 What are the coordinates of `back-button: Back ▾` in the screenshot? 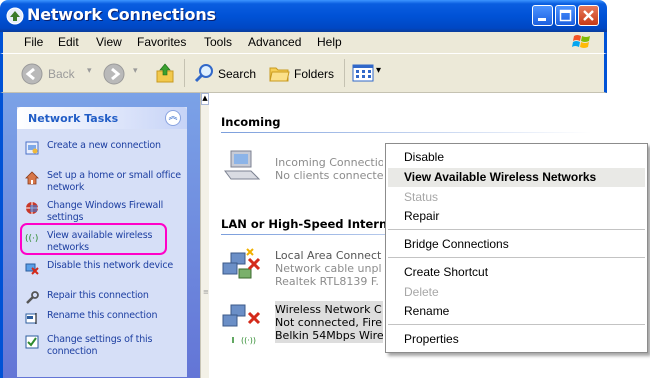 It's located at (56, 74).